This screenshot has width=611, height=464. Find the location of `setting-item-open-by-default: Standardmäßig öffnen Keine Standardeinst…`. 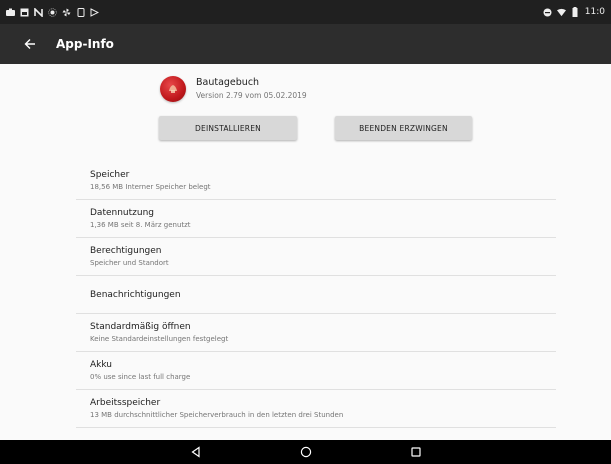

setting-item-open-by-default: Standardmäßig öffnen Keine Standardeinst… is located at coordinates (316, 333).